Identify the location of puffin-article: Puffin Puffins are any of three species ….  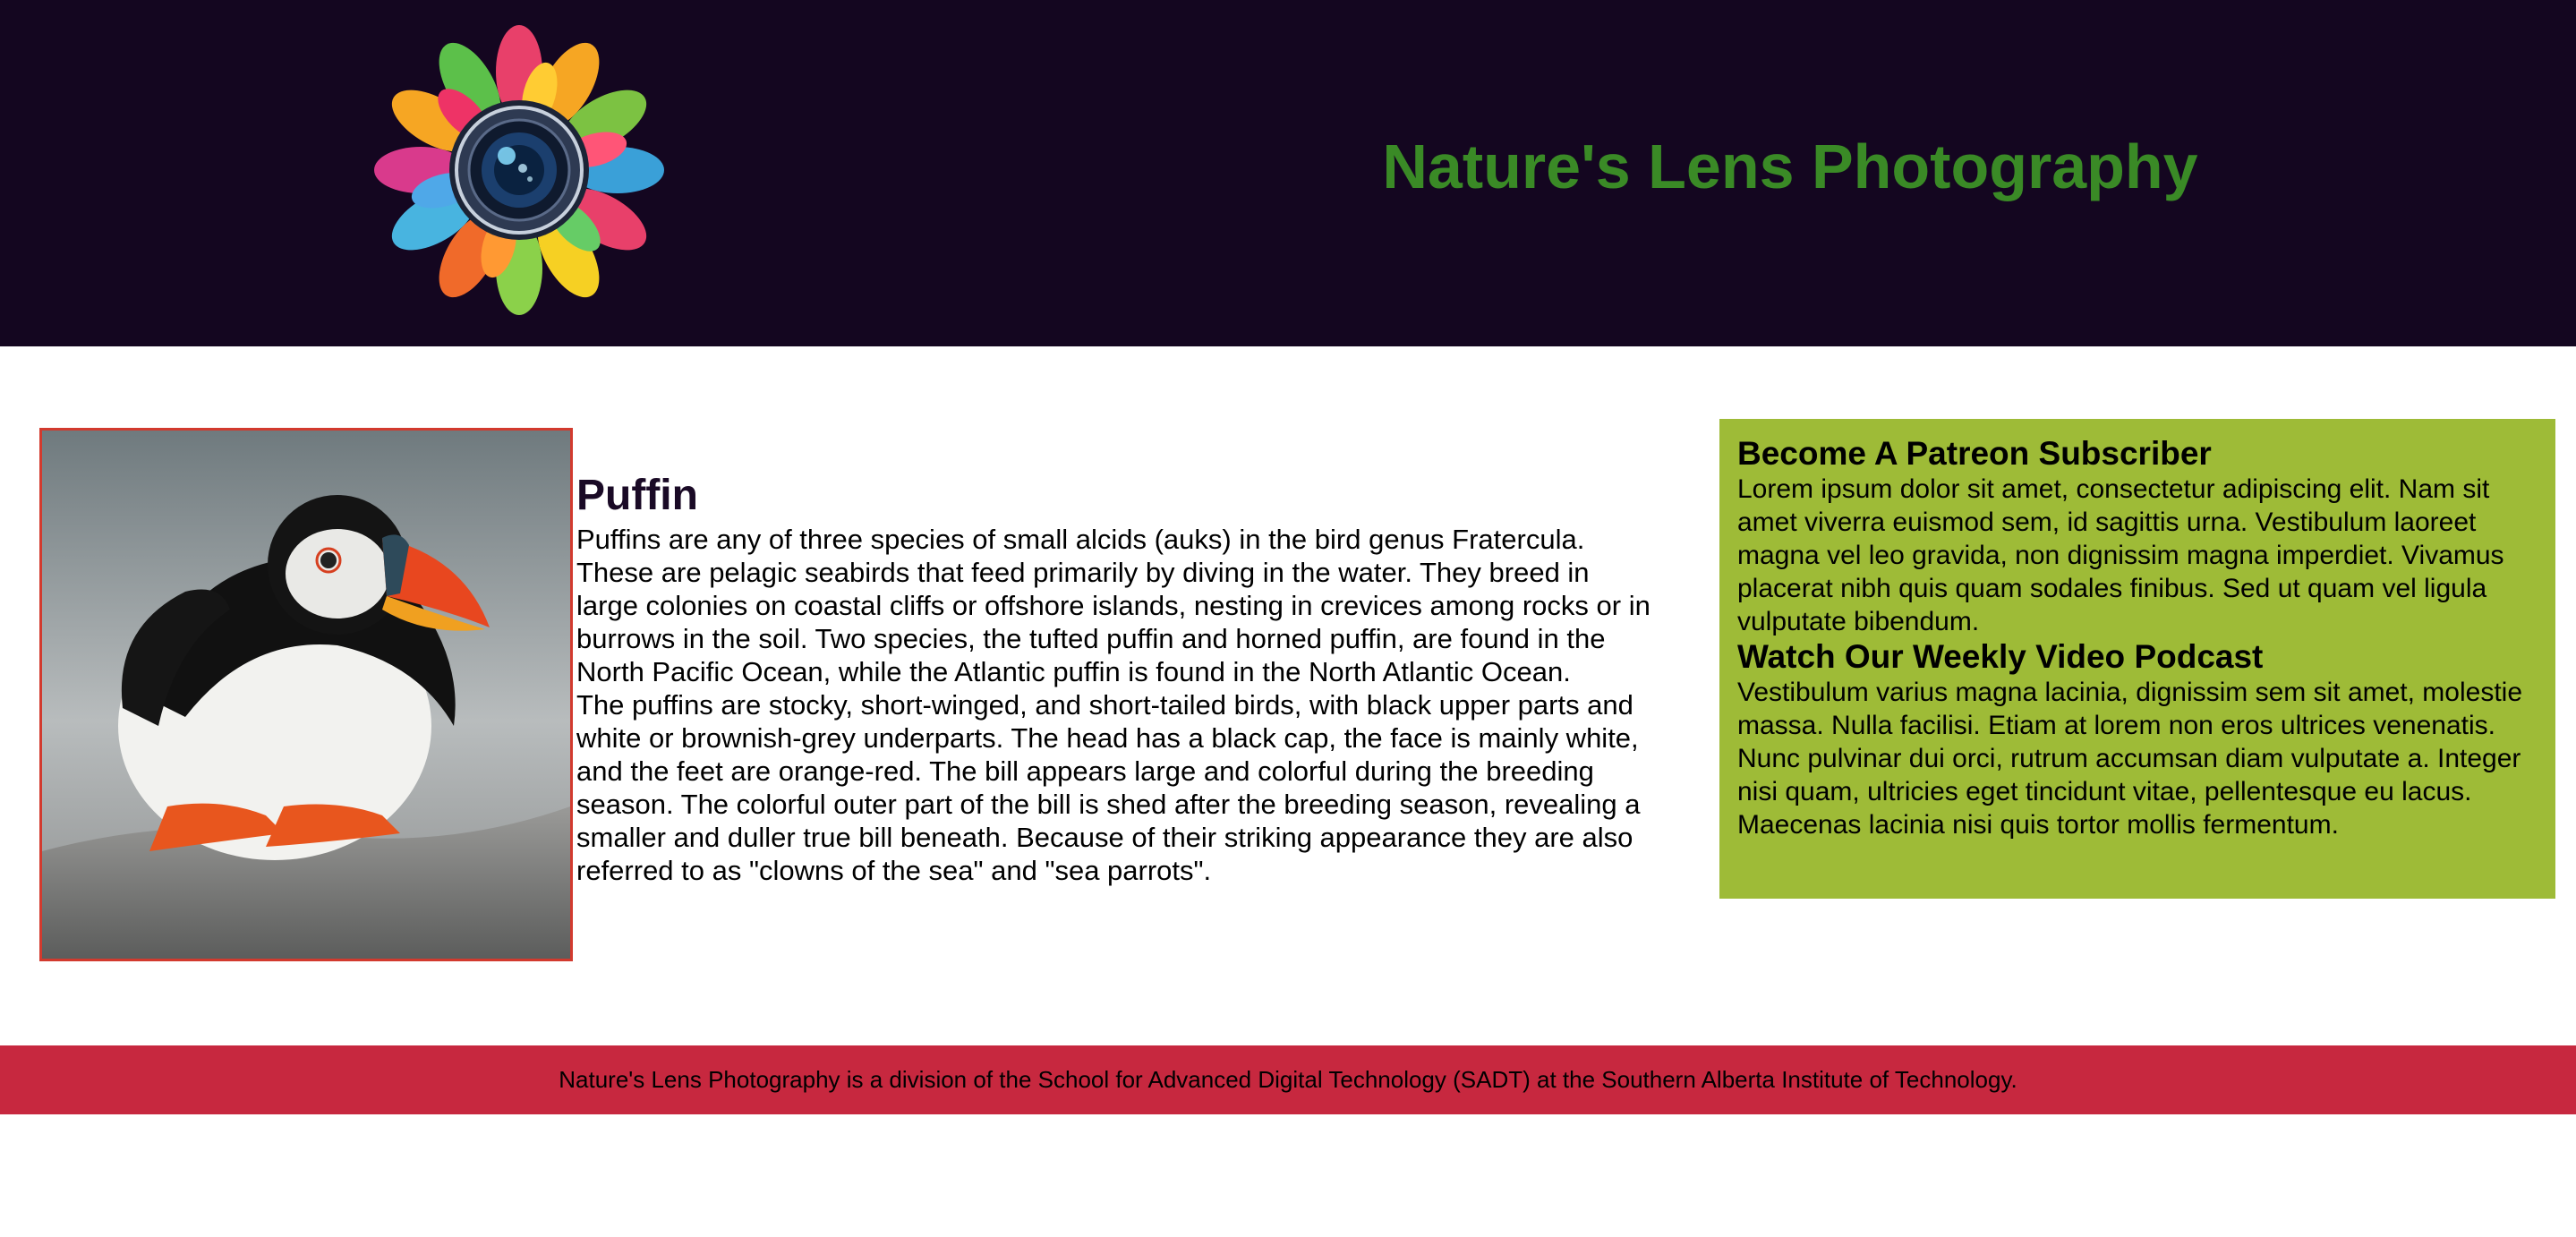
(1113, 678).